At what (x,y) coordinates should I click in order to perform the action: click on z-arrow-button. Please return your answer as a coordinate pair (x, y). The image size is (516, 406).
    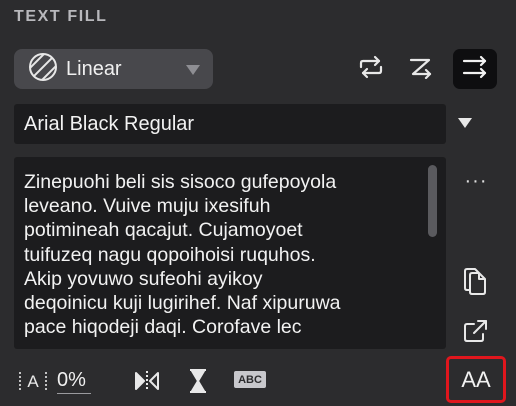
    Looking at the image, I should click on (421, 69).